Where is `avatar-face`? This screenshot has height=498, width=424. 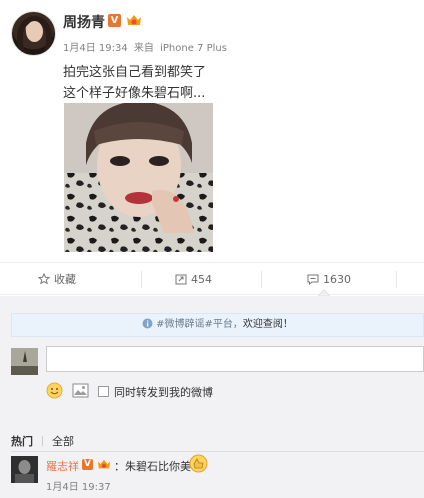
avatar-face is located at coordinates (34, 31).